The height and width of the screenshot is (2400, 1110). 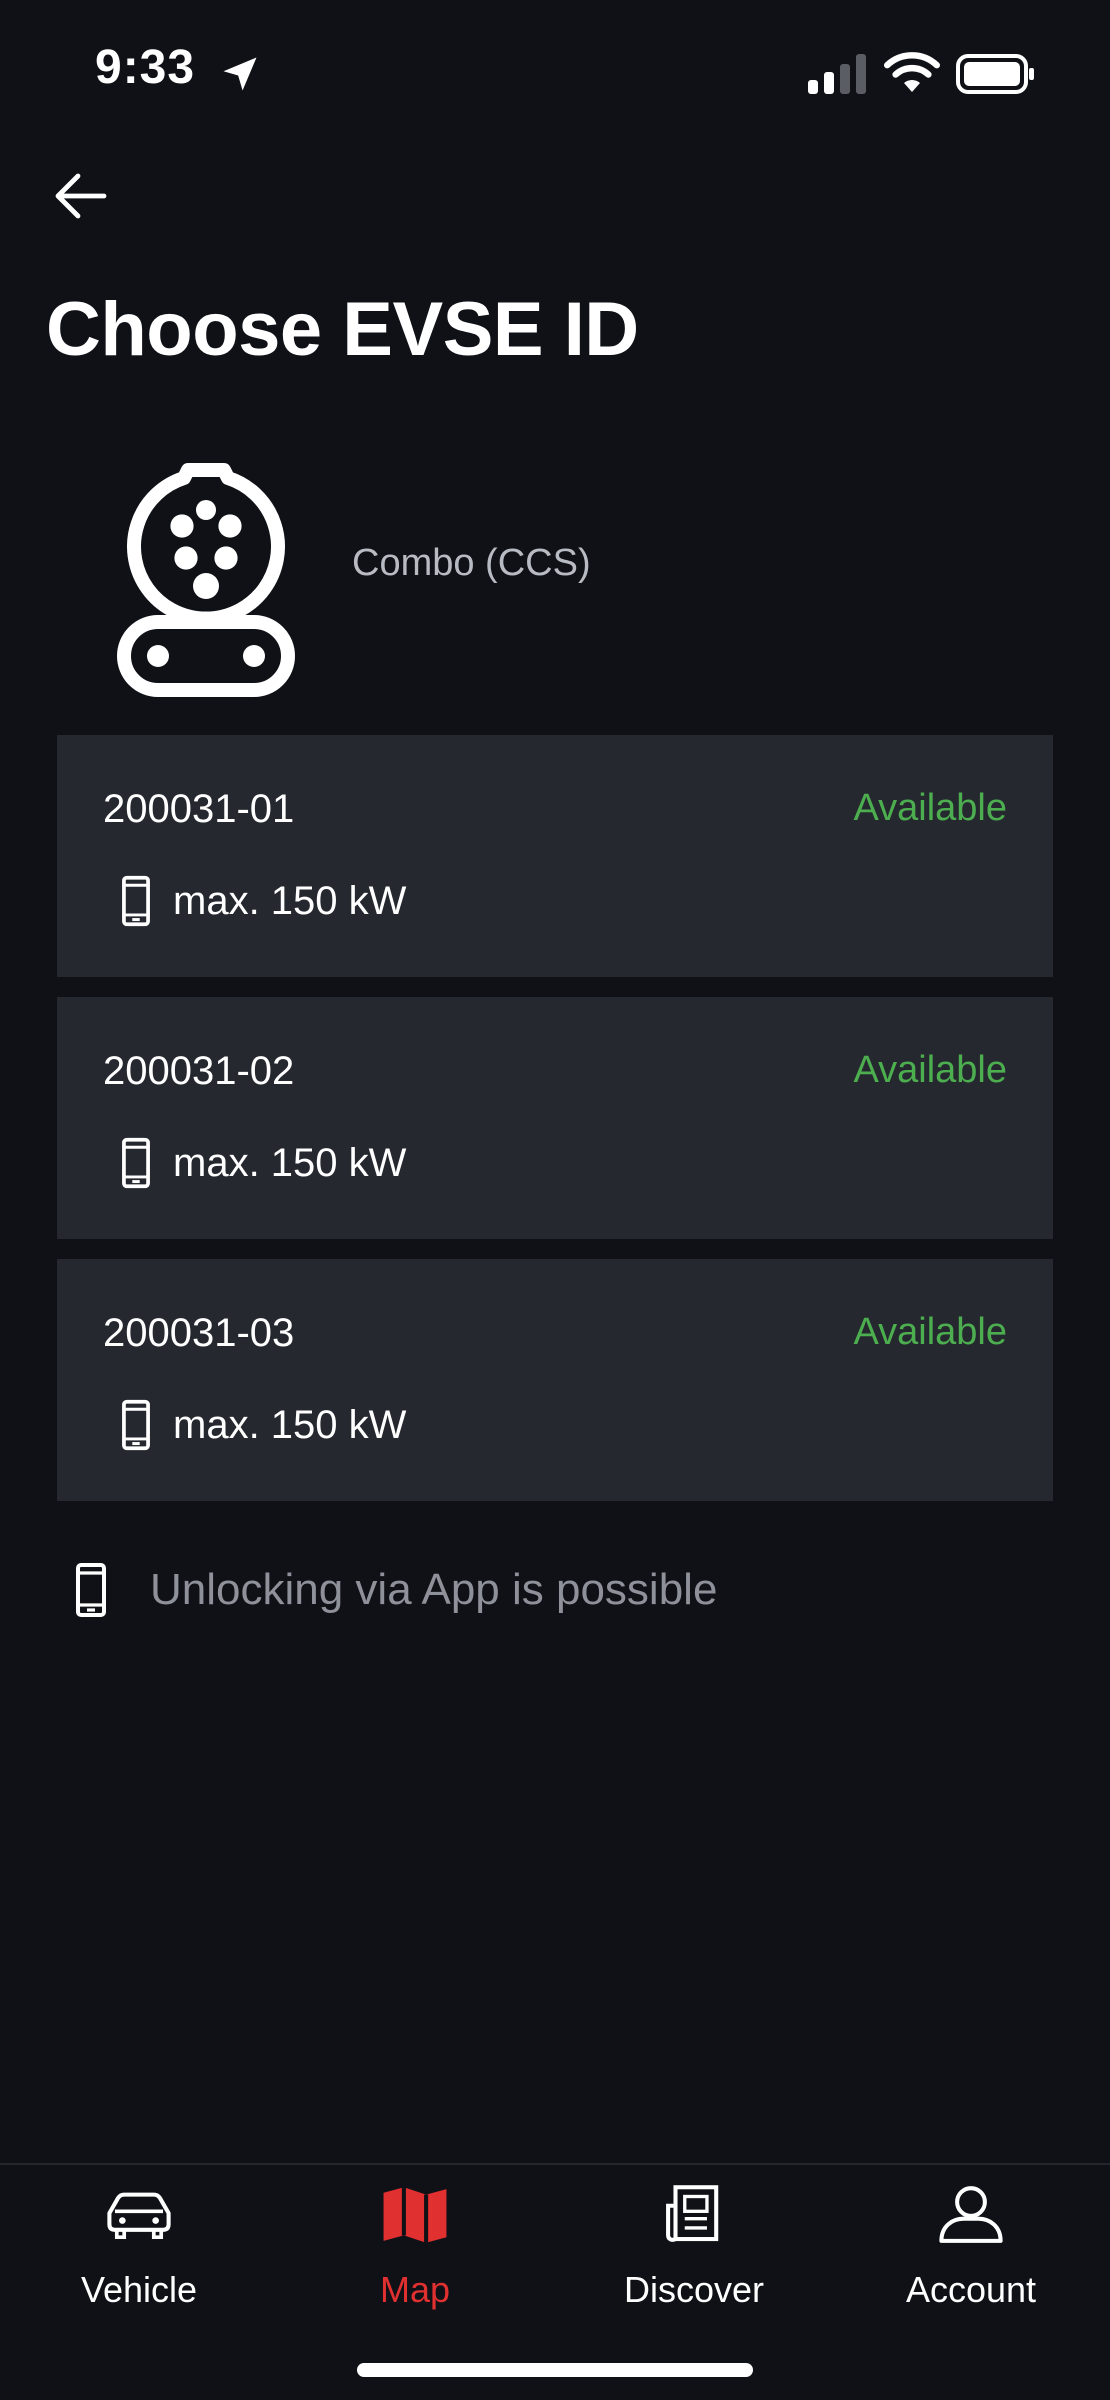 What do you see at coordinates (555, 70) in the screenshot?
I see `status-bar: 9:33` at bounding box center [555, 70].